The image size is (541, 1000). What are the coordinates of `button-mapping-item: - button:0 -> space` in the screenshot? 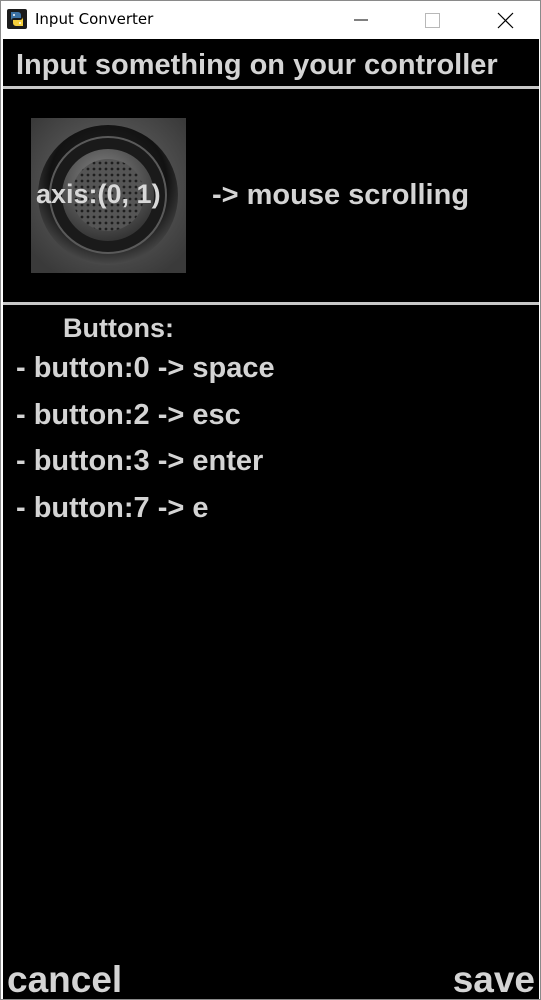 It's located at (145, 368).